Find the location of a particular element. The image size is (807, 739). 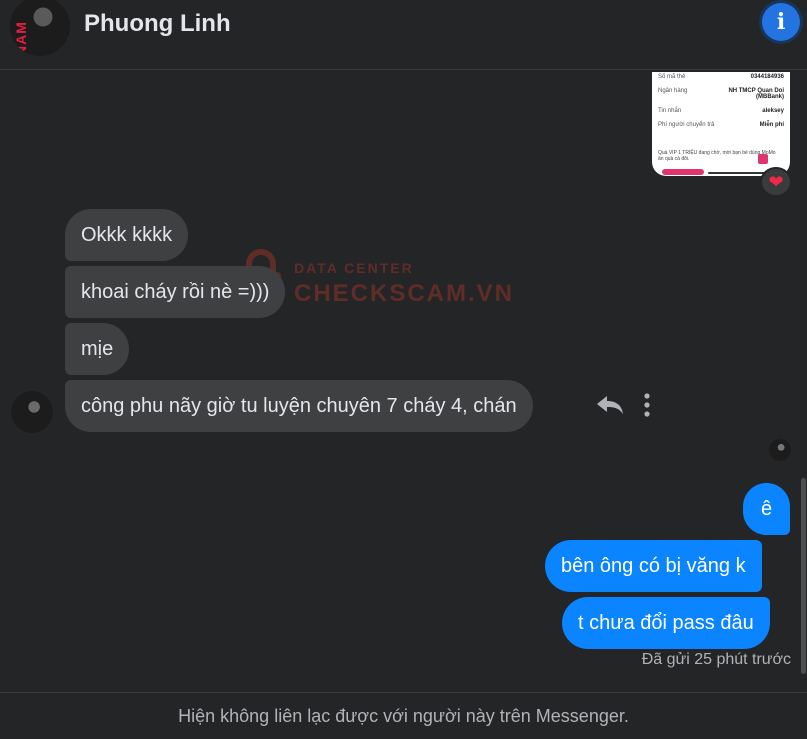

attachment-button is located at coordinates (683, 172).